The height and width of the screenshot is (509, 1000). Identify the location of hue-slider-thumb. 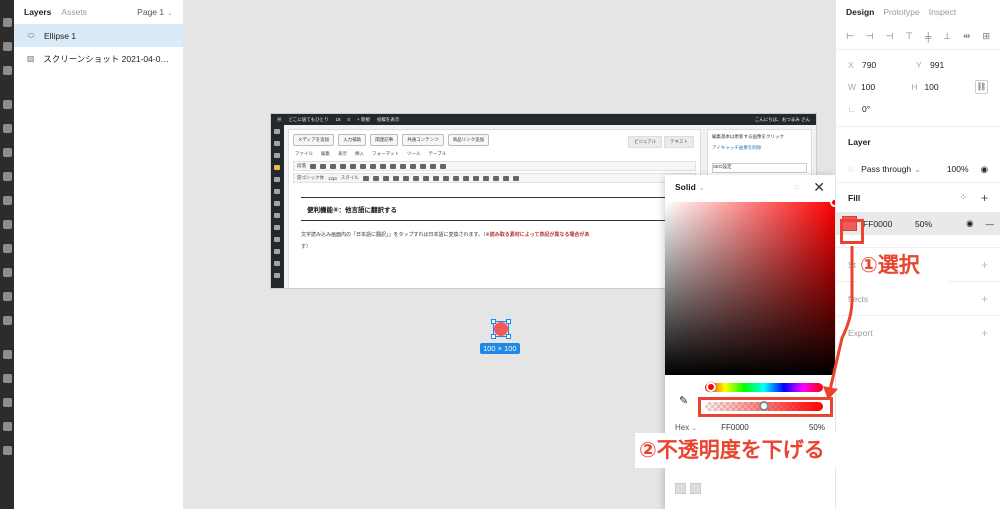
(711, 387).